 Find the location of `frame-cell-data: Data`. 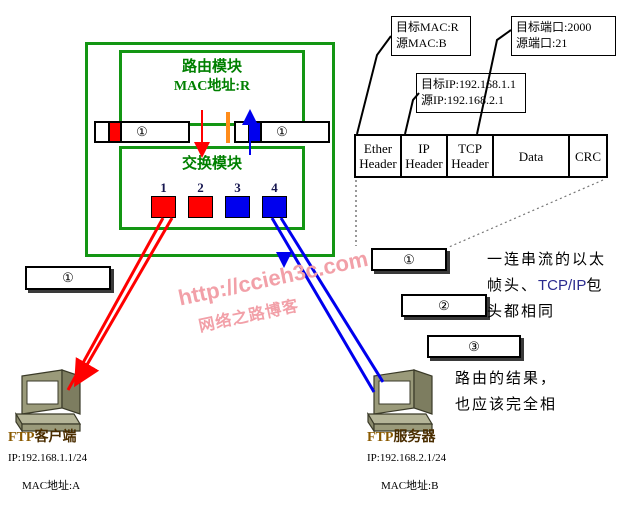

frame-cell-data: Data is located at coordinates (532, 156).